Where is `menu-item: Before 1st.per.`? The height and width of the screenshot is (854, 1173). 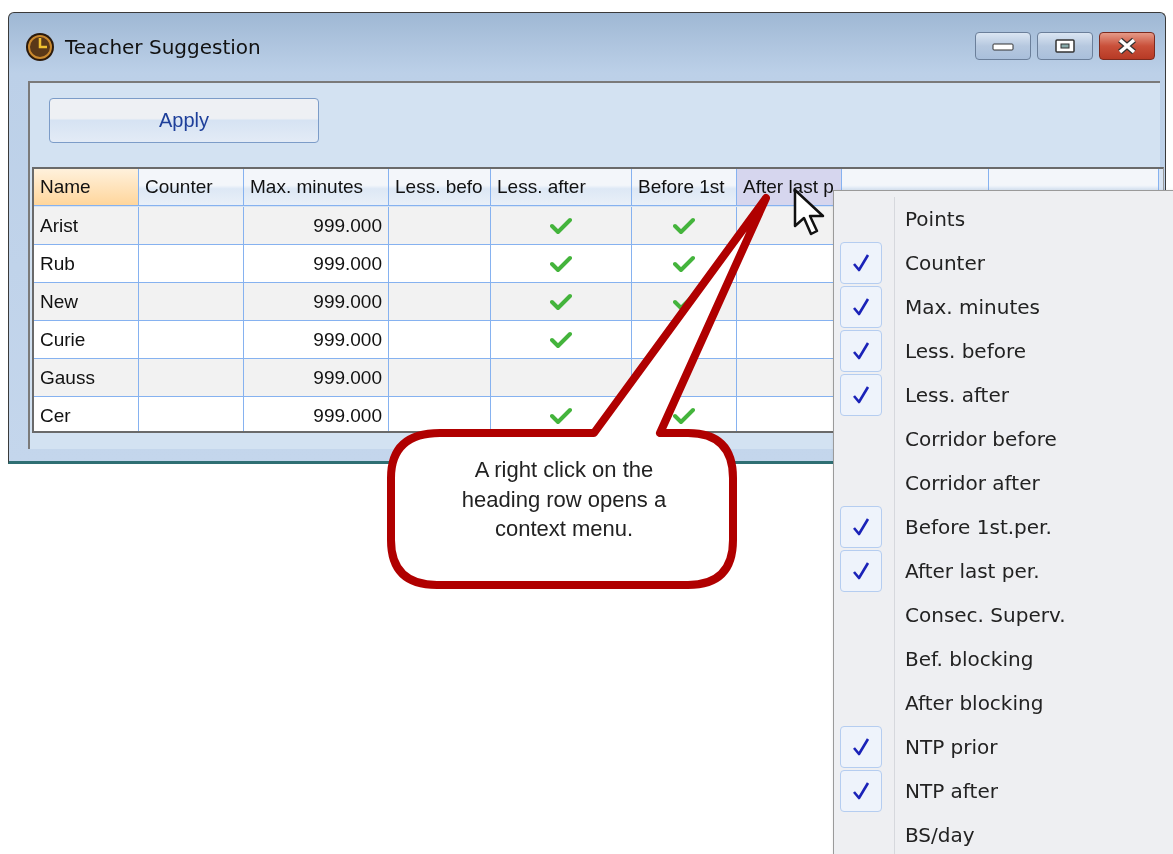 menu-item: Before 1st.per. is located at coordinates (1003, 527).